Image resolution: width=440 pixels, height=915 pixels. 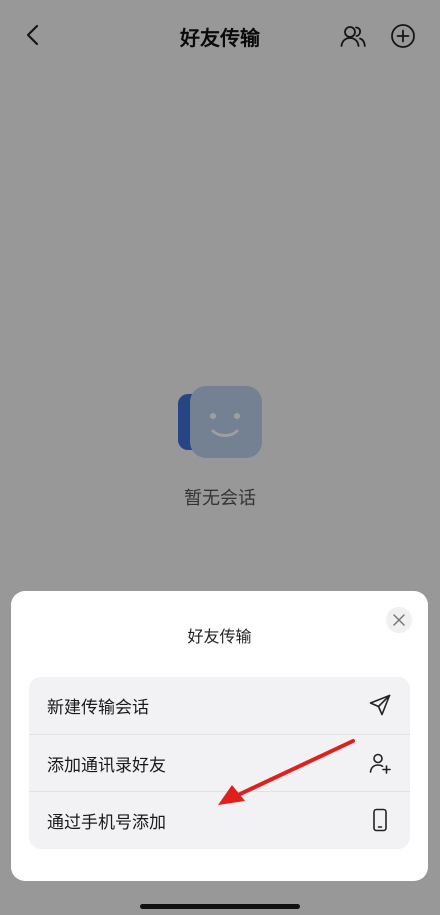 What do you see at coordinates (380, 705) in the screenshot?
I see `send-icon` at bounding box center [380, 705].